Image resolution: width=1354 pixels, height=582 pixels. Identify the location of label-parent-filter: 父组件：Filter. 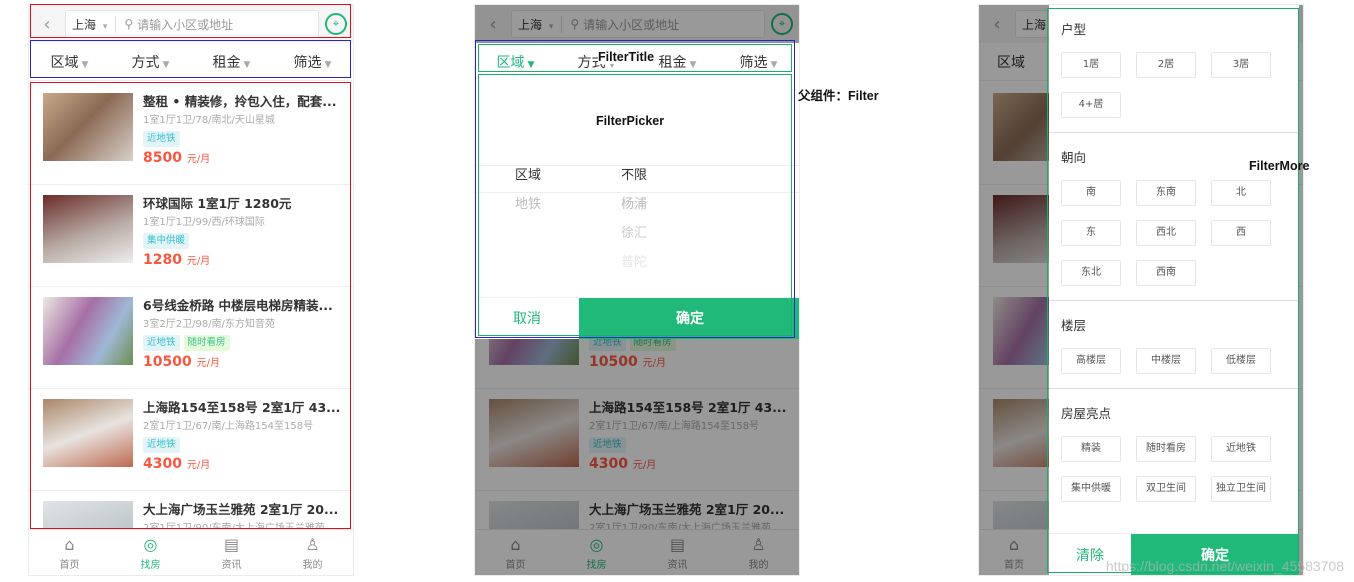
(838, 96).